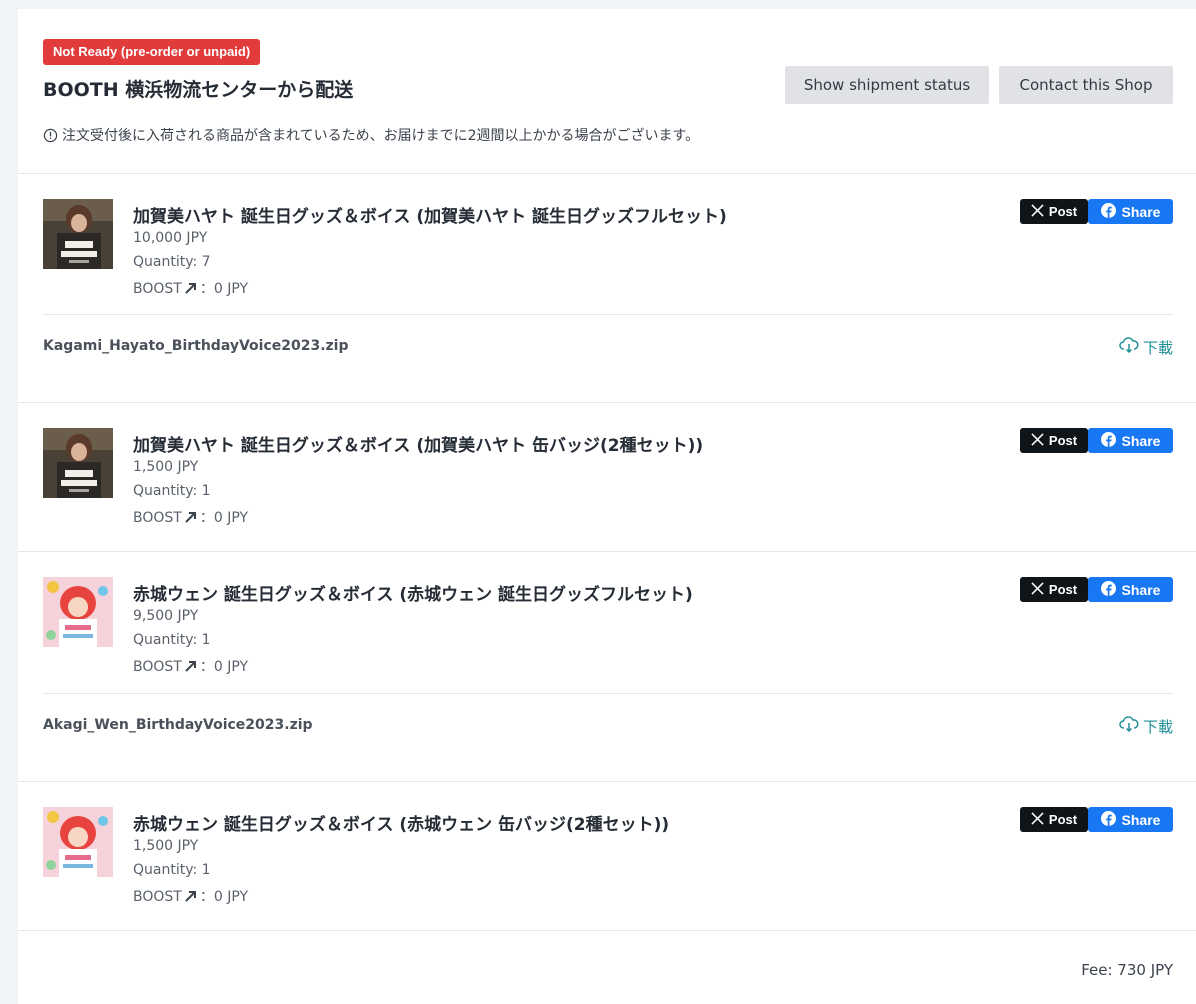 The width and height of the screenshot is (1196, 1004). What do you see at coordinates (887, 85) in the screenshot?
I see `show-shipment-status-button: Show shipment status` at bounding box center [887, 85].